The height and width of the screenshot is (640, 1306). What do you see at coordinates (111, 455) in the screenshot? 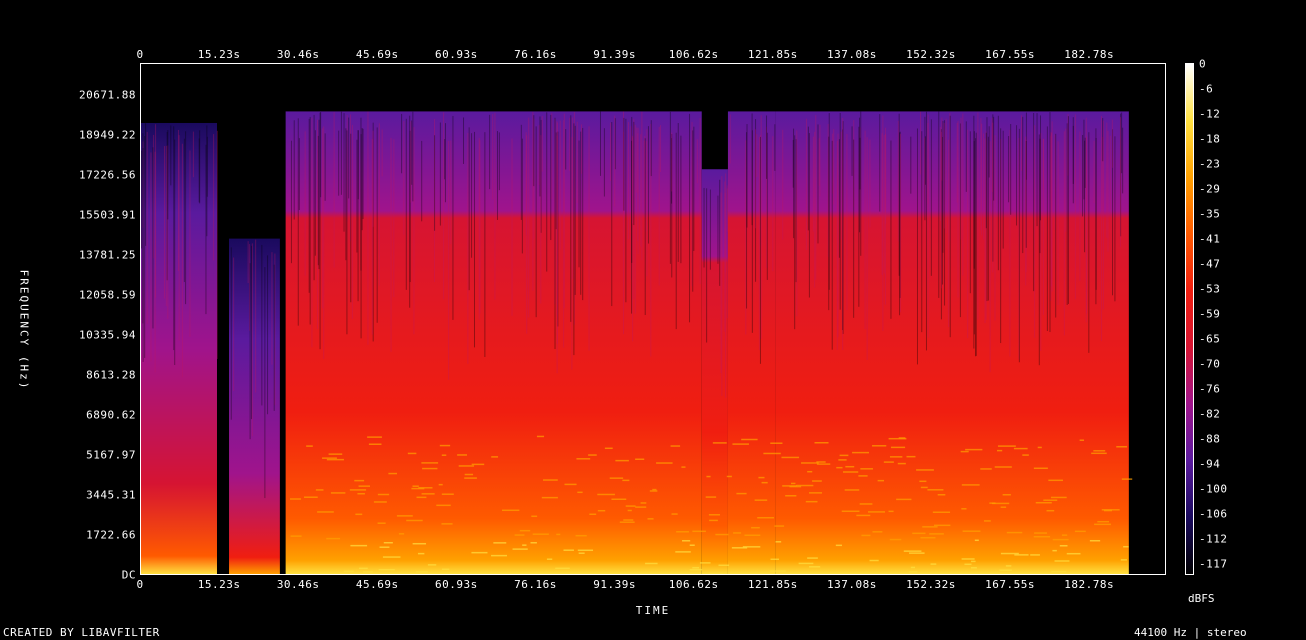
I see `frequency-tick-label: 5167.97` at bounding box center [111, 455].